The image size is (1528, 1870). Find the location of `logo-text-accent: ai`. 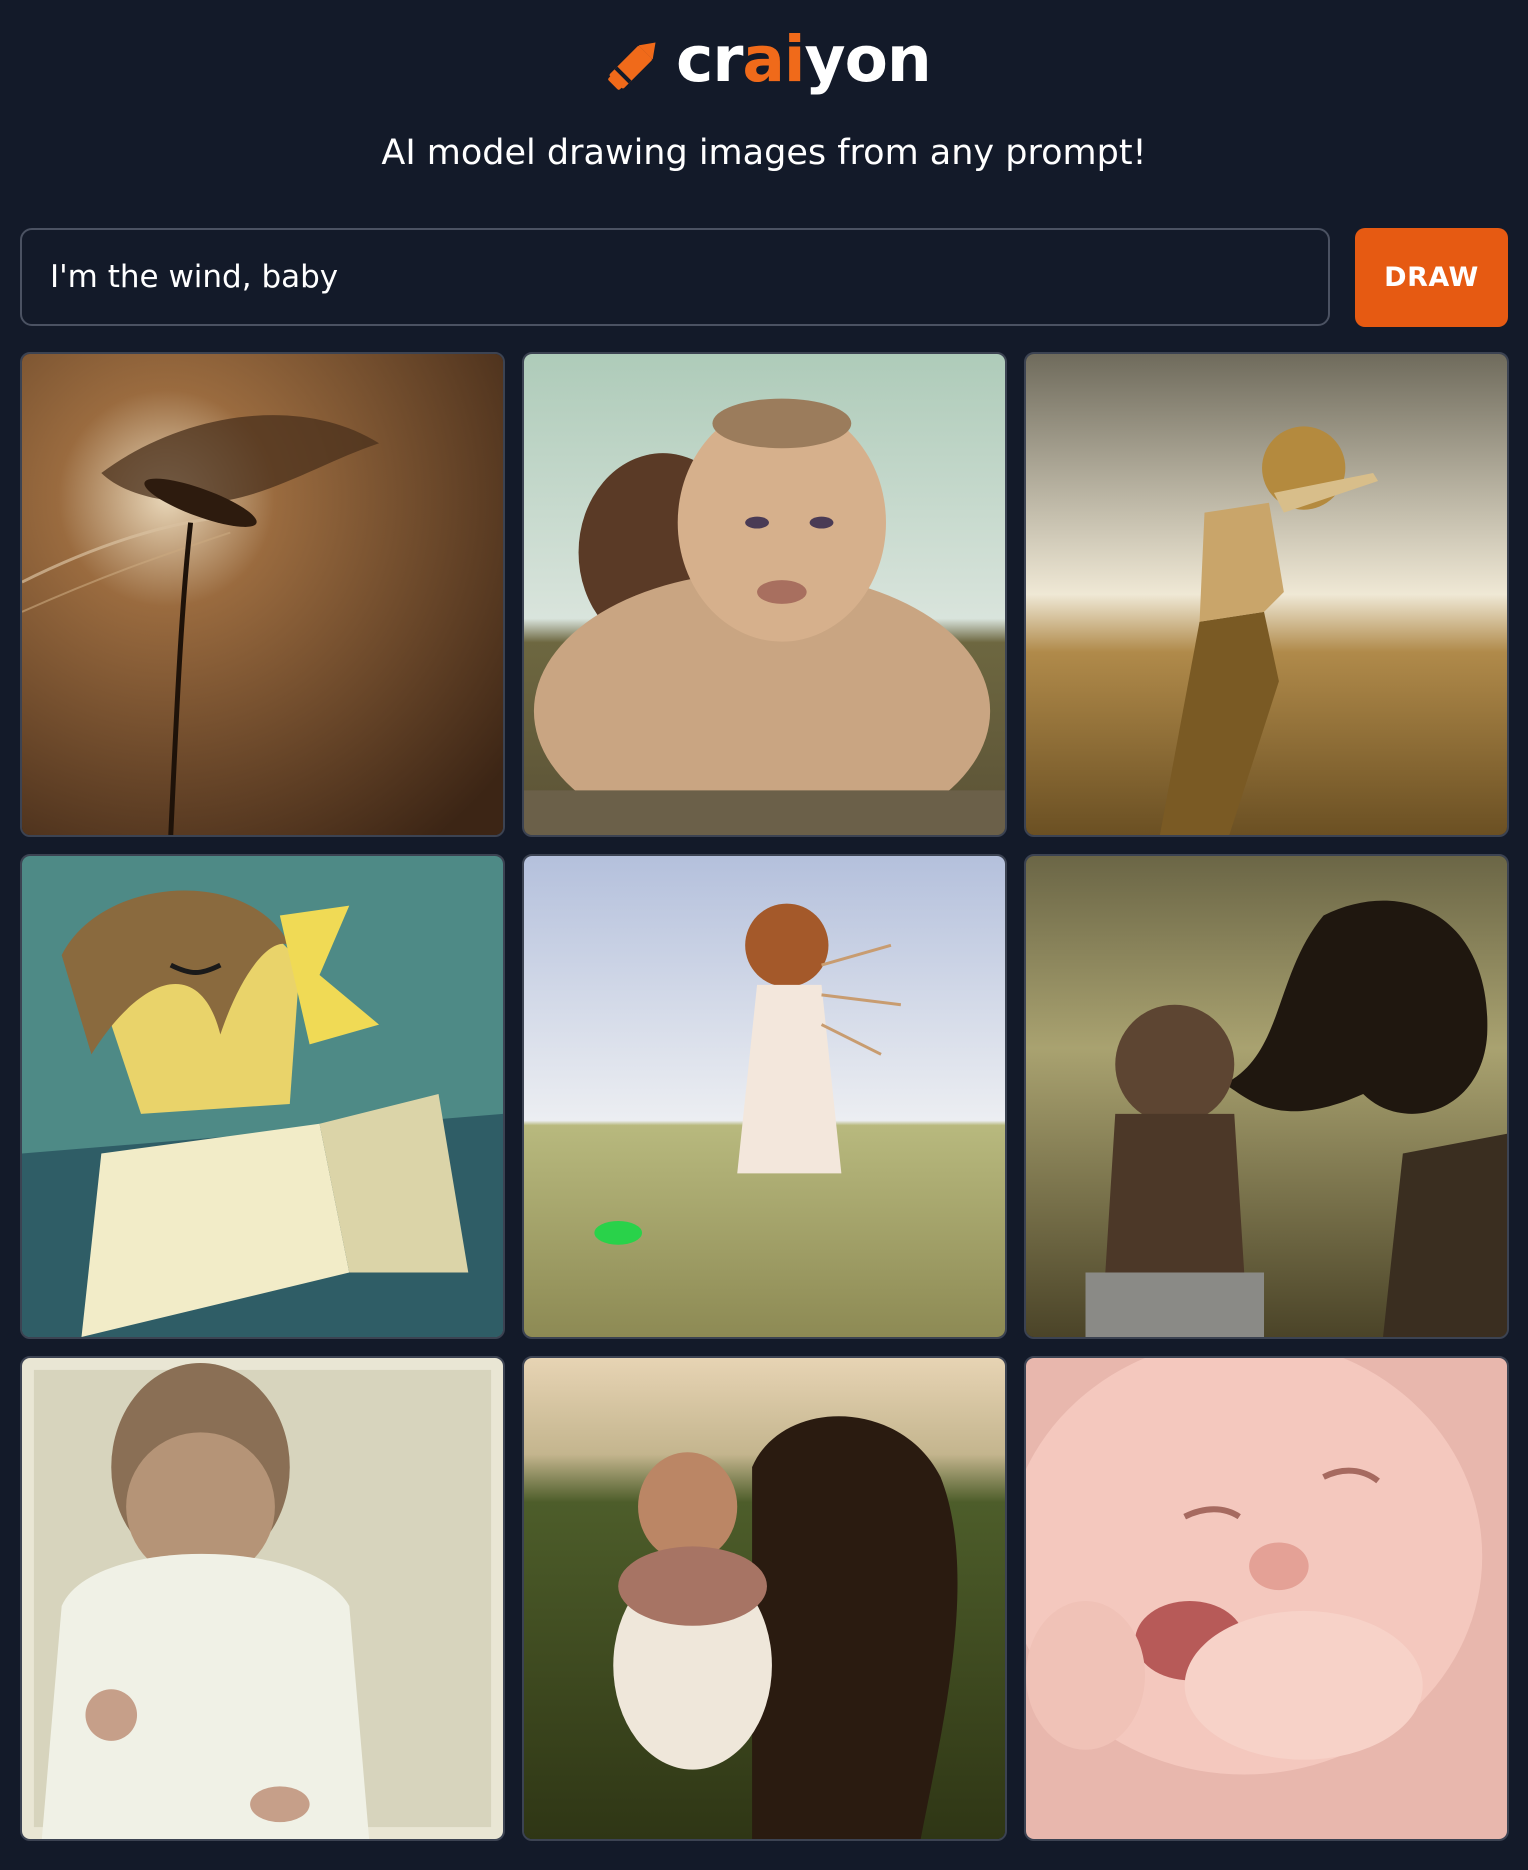

logo-text-accent: ai is located at coordinates (773, 59).